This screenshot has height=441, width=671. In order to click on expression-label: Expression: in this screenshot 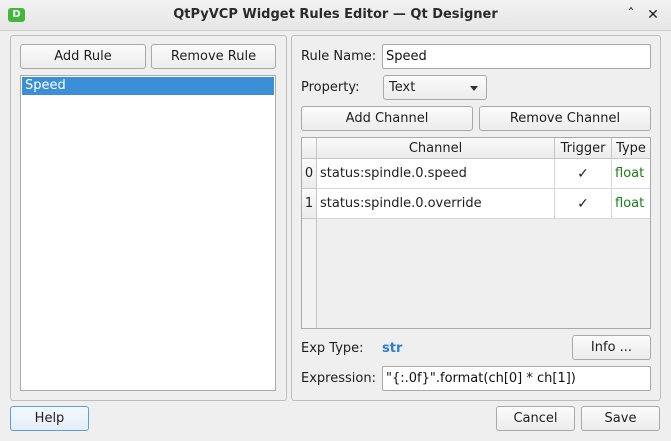, I will do `click(338, 378)`.